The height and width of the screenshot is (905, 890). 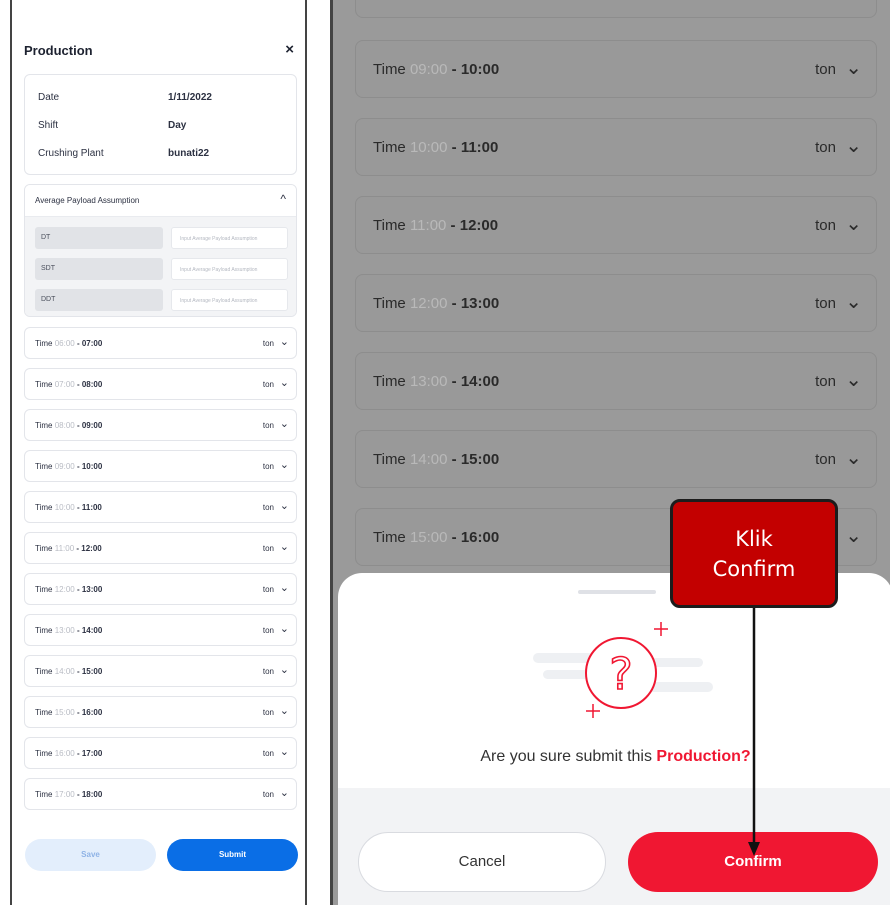 What do you see at coordinates (99, 269) in the screenshot?
I see `payload-label: SDT` at bounding box center [99, 269].